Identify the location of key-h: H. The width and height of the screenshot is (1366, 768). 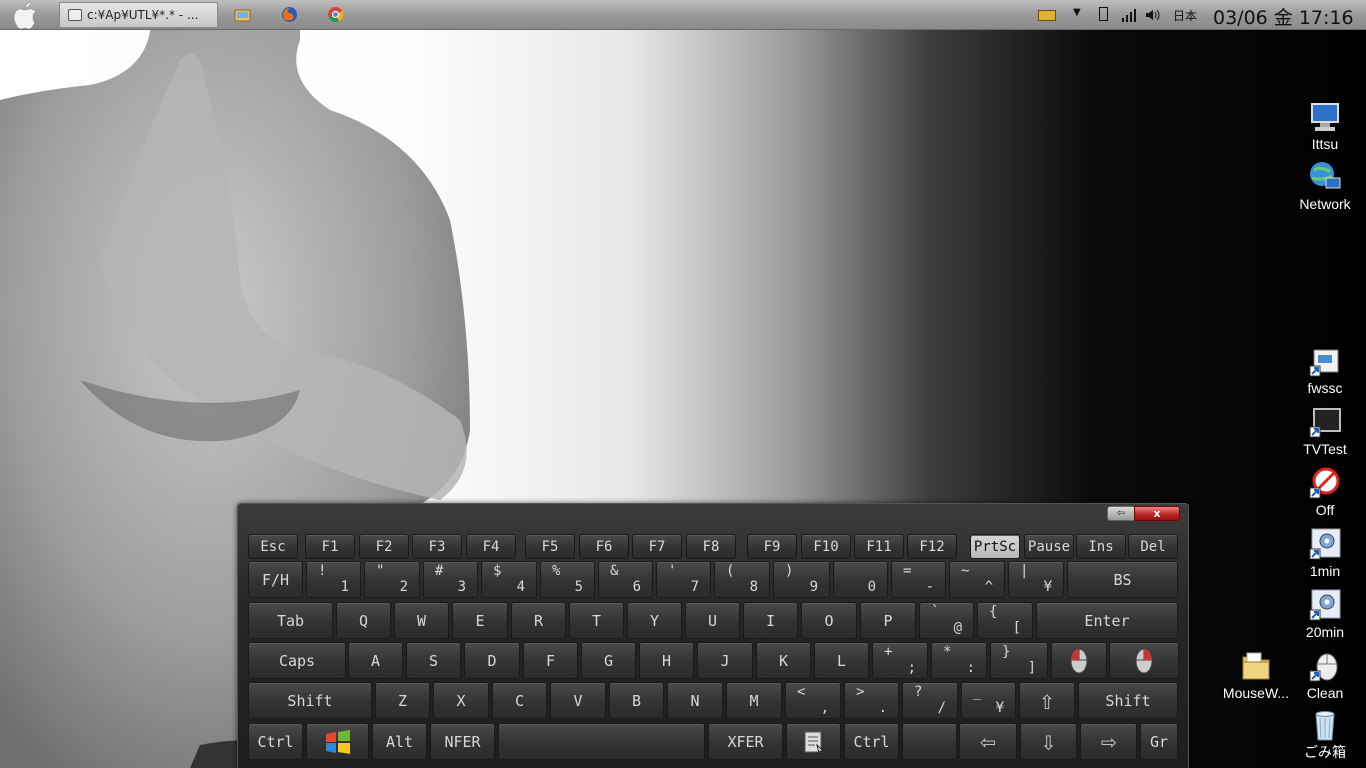
(666, 660).